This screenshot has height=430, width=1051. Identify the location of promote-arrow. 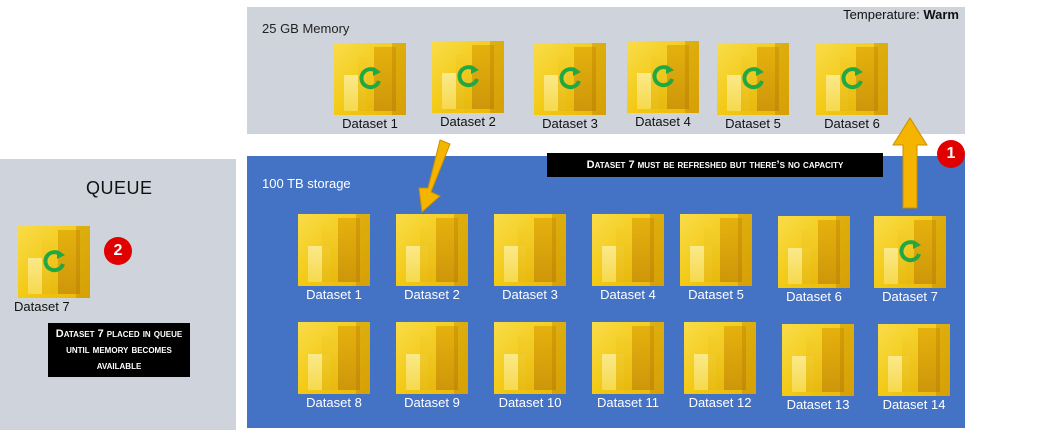
(910, 163).